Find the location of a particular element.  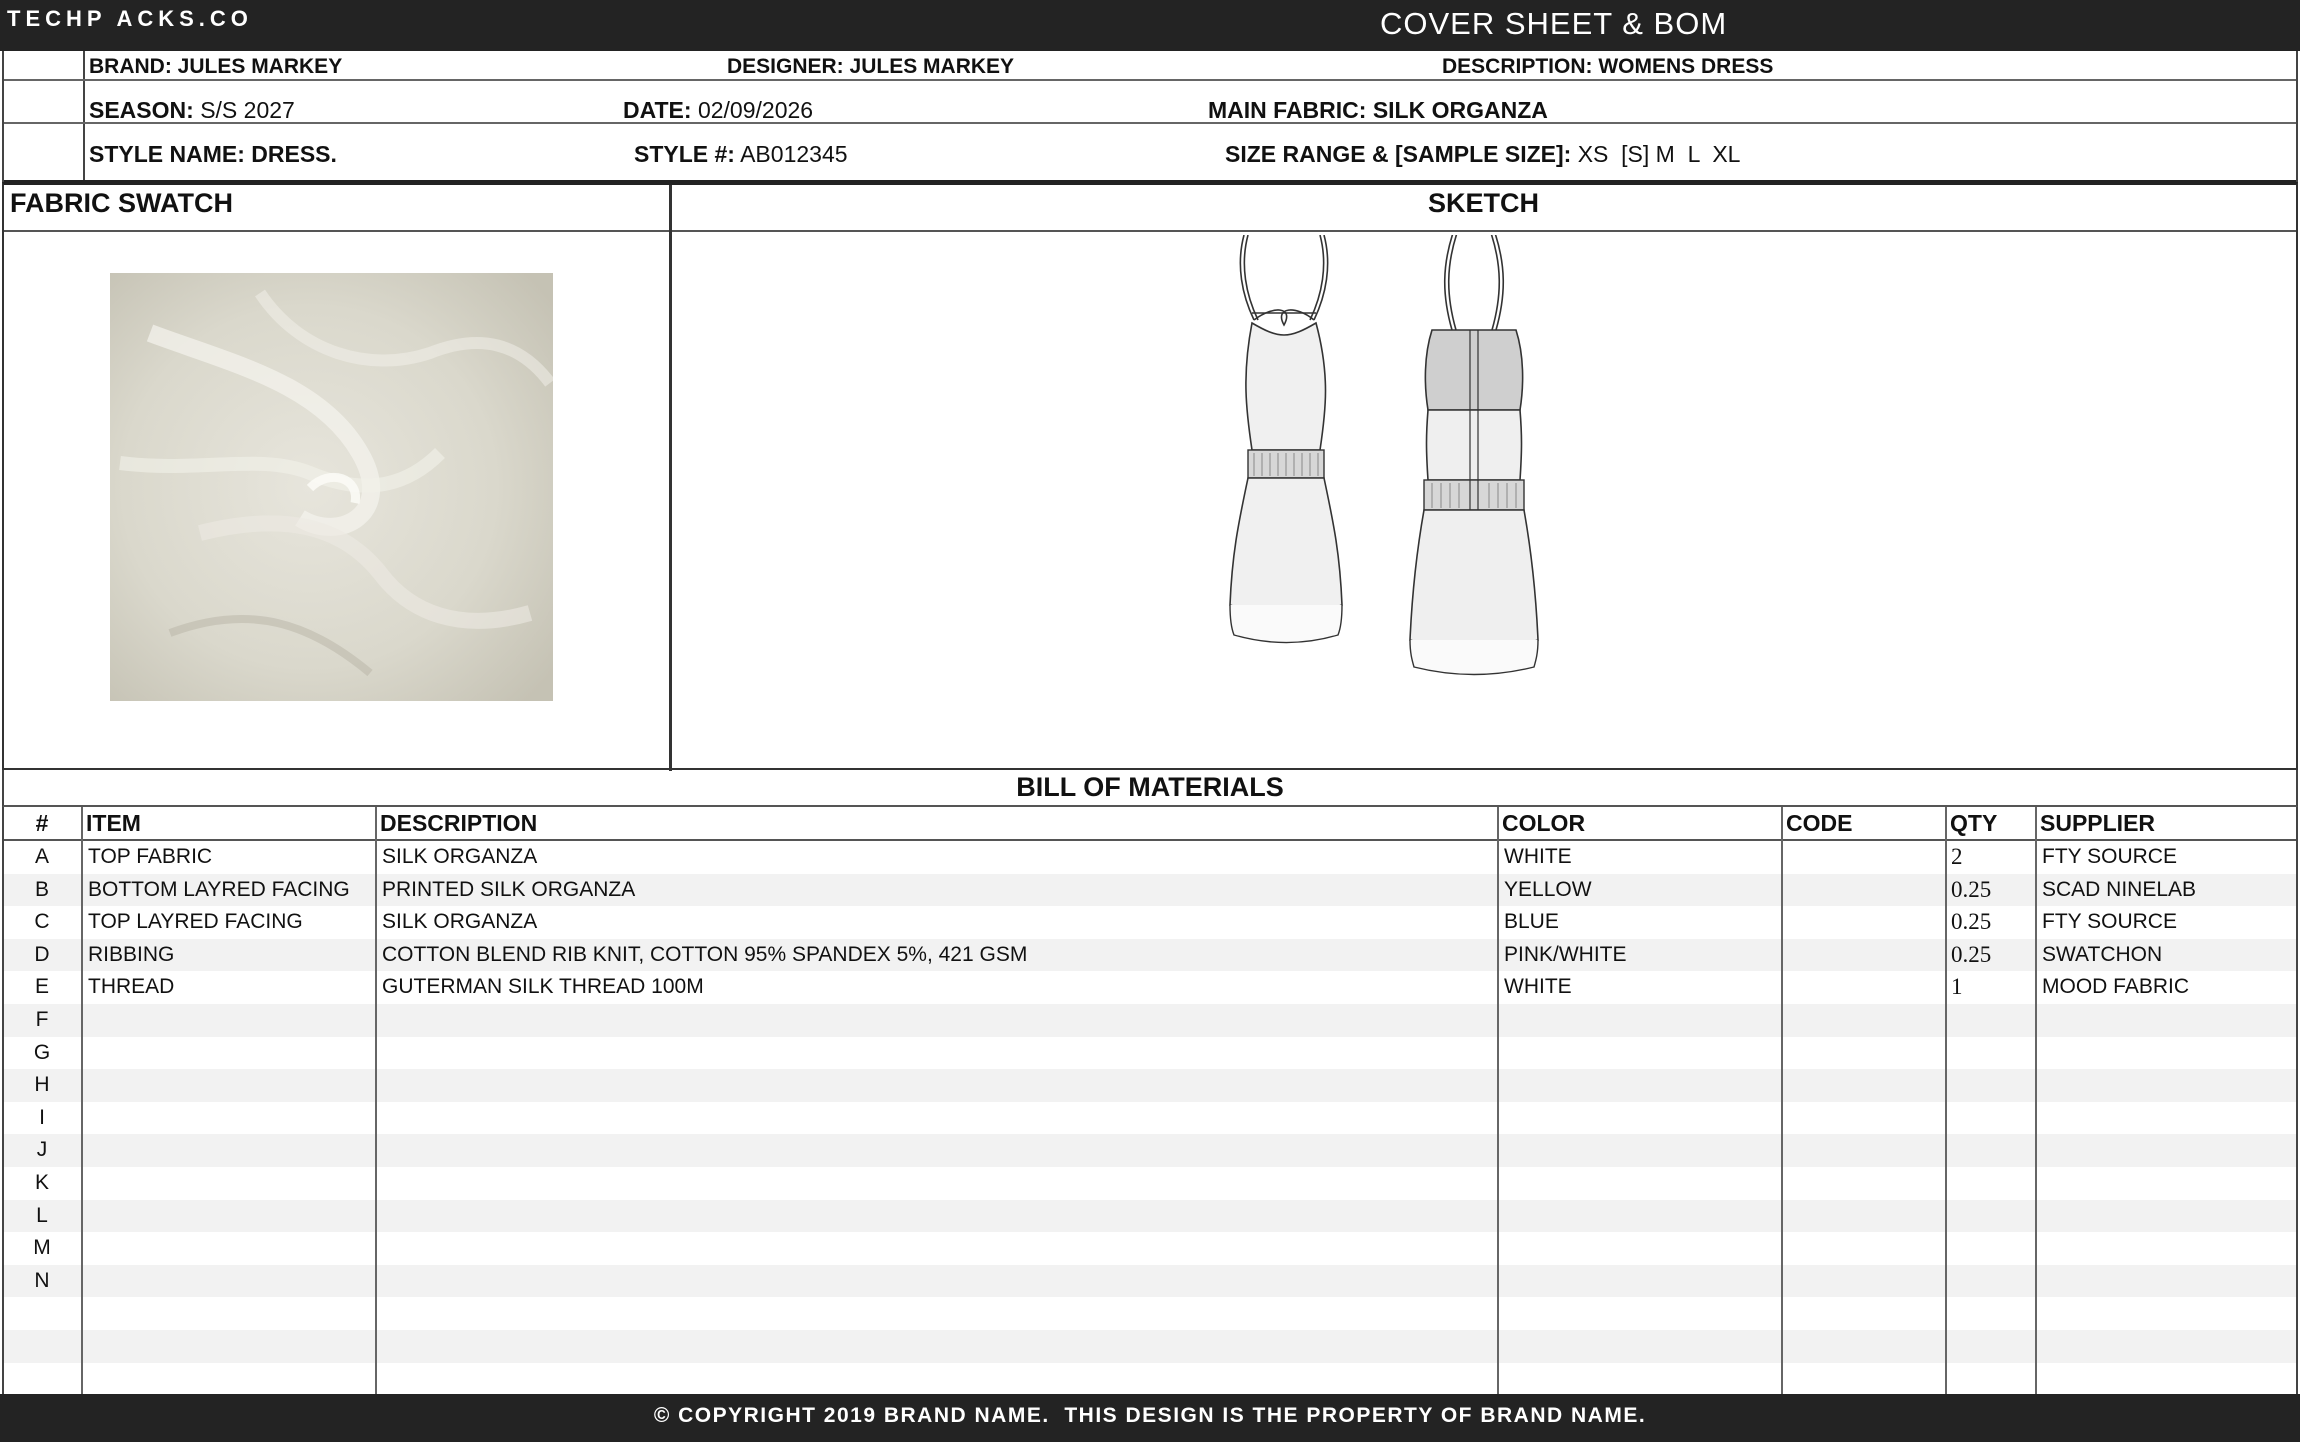

row-number: C is located at coordinates (42, 922).